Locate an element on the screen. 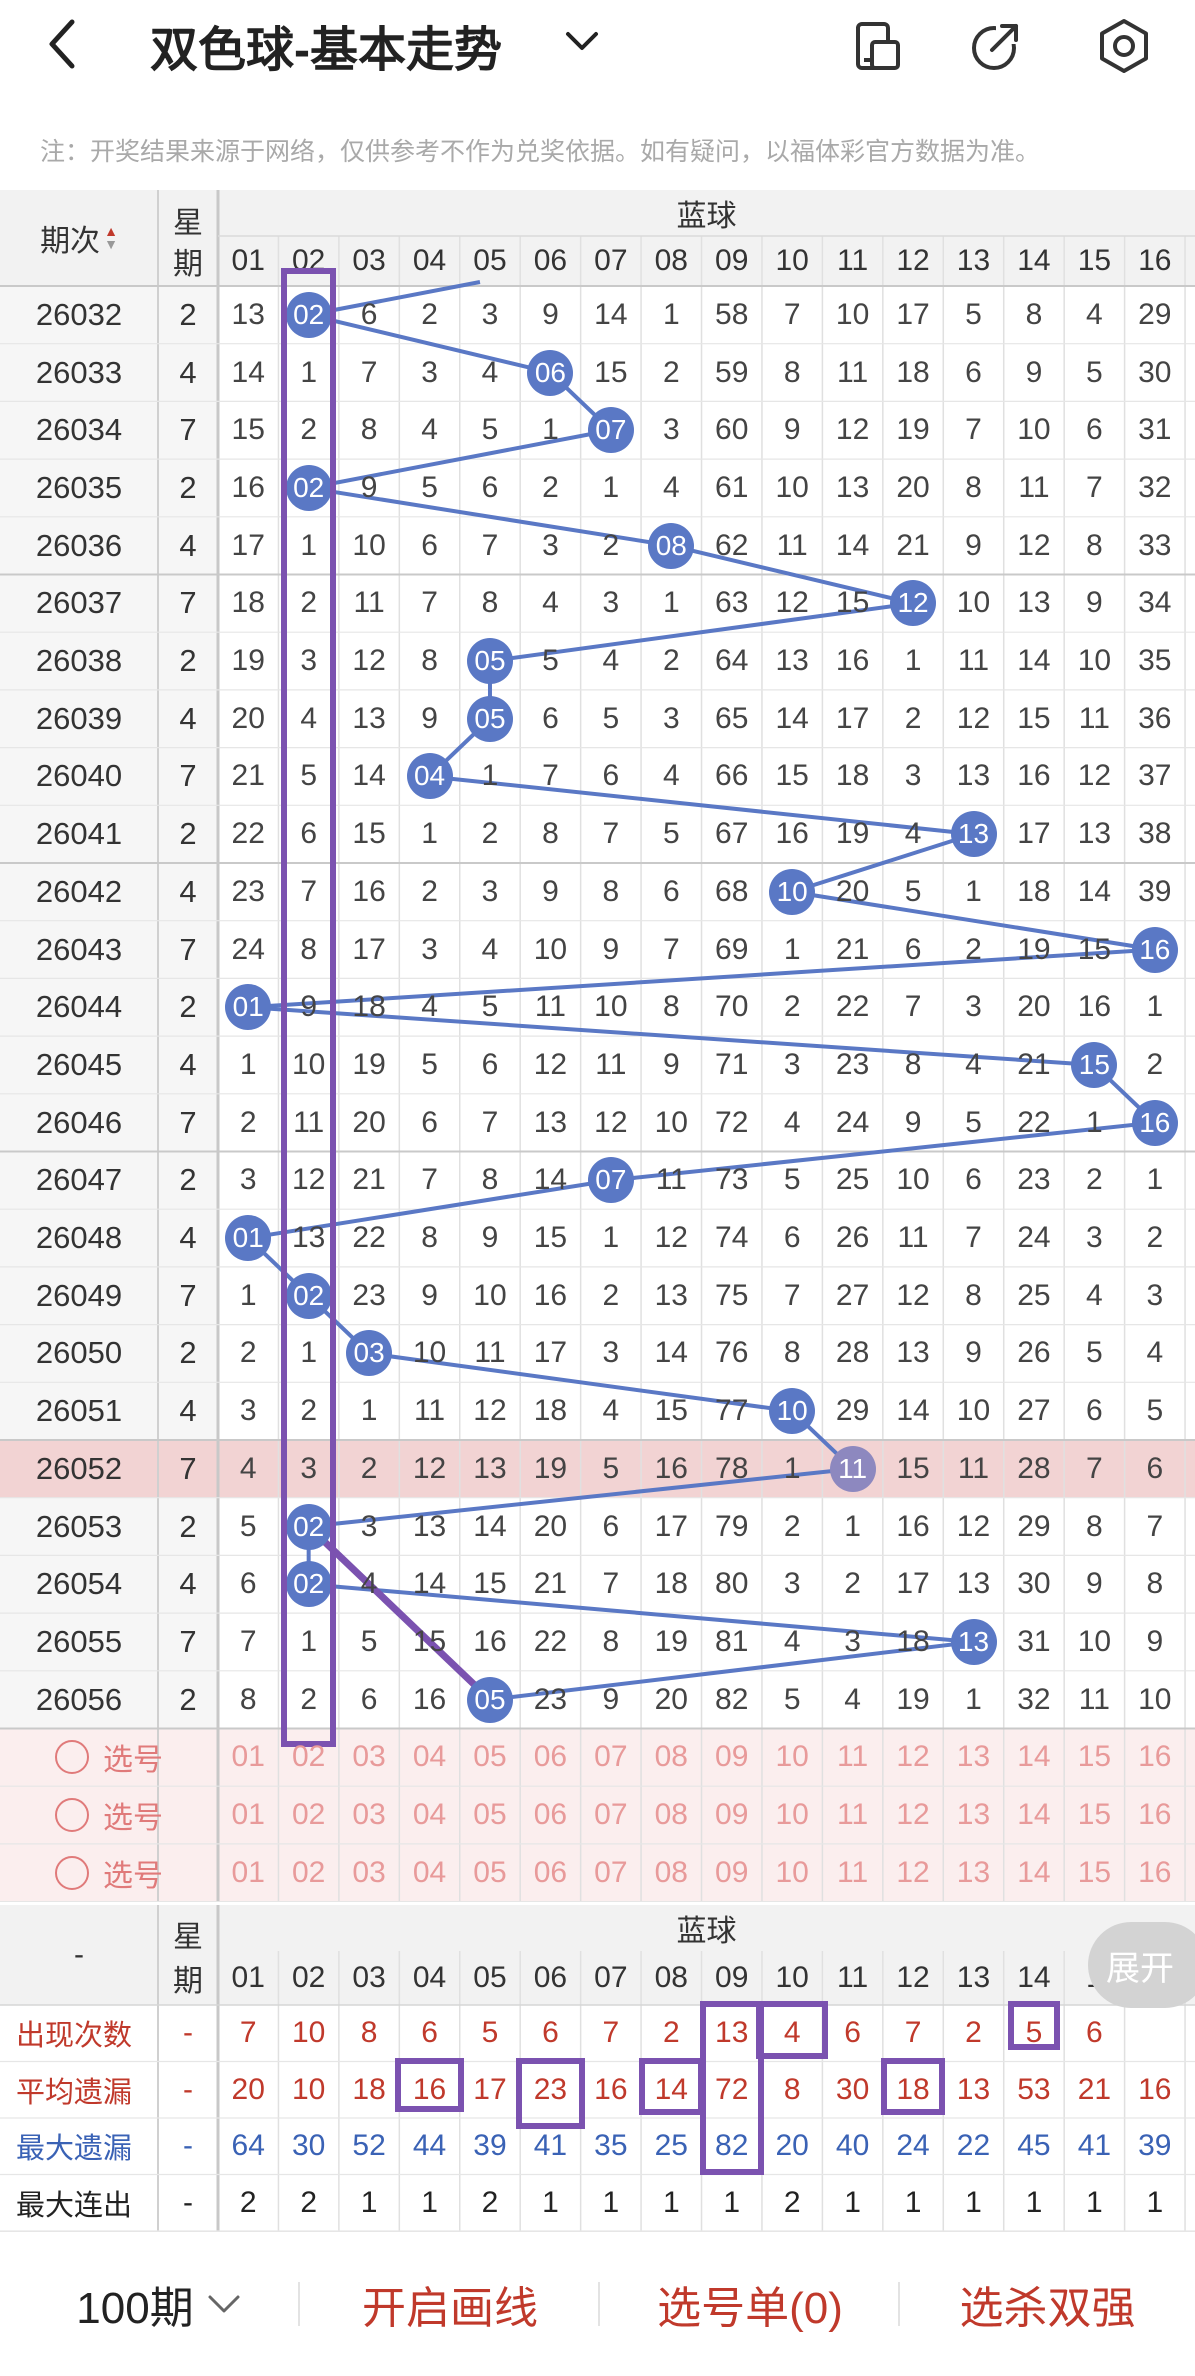 This screenshot has width=1195, height=2376. omission-cell: 18 is located at coordinates (913, 372).